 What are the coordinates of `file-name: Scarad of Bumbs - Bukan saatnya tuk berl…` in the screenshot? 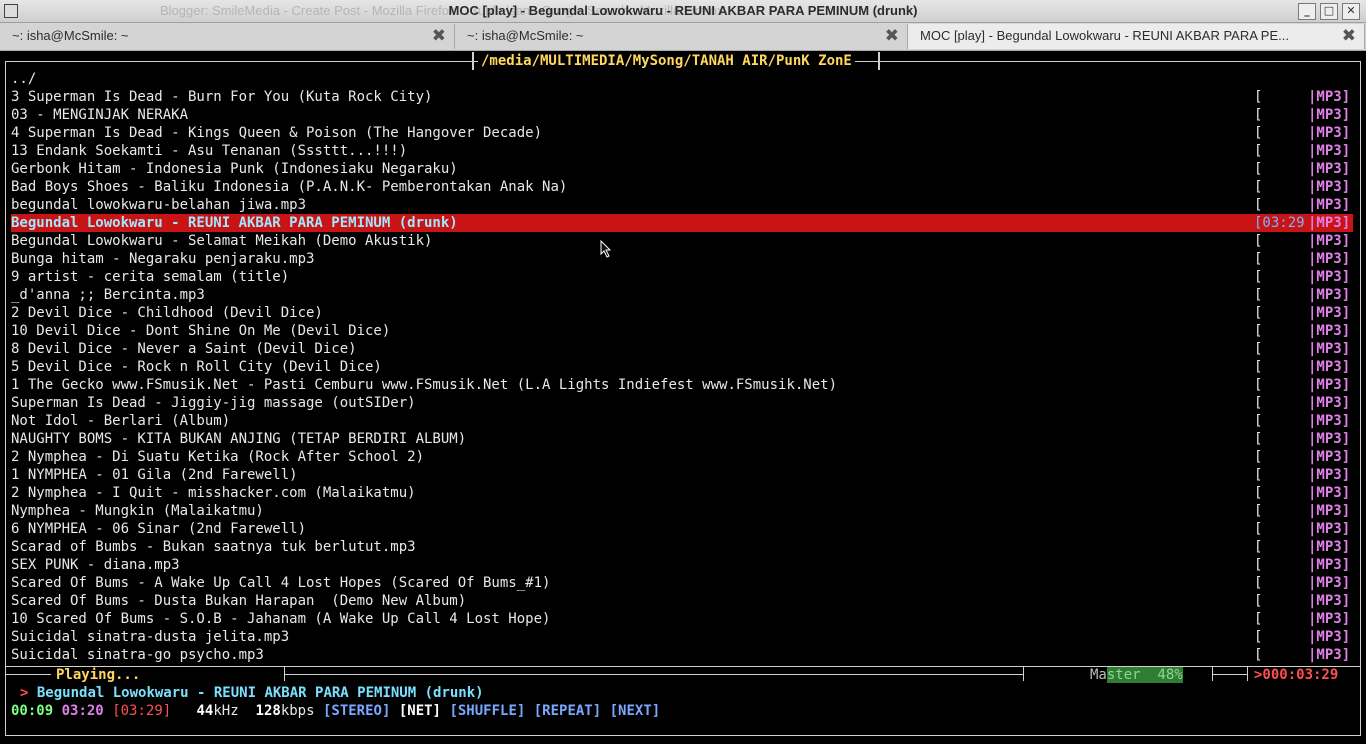 It's located at (213, 547).